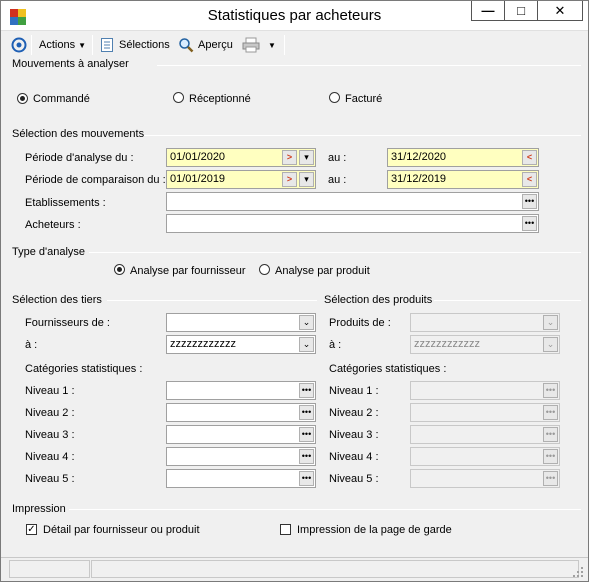  Describe the element at coordinates (186, 45) in the screenshot. I see `magnifier-icon` at that location.